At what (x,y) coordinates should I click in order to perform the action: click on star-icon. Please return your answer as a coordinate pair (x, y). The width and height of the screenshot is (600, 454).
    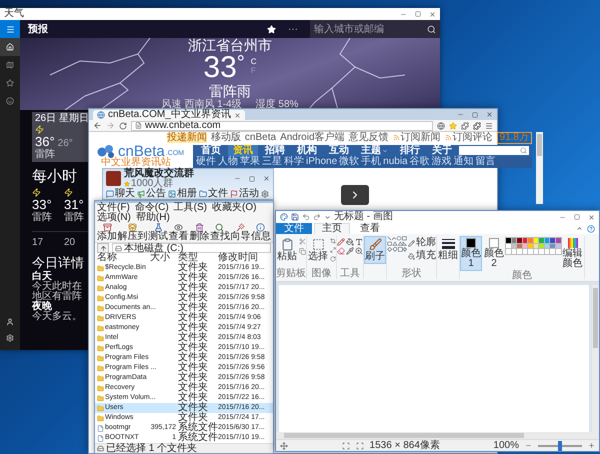
    Looking at the image, I should click on (453, 126).